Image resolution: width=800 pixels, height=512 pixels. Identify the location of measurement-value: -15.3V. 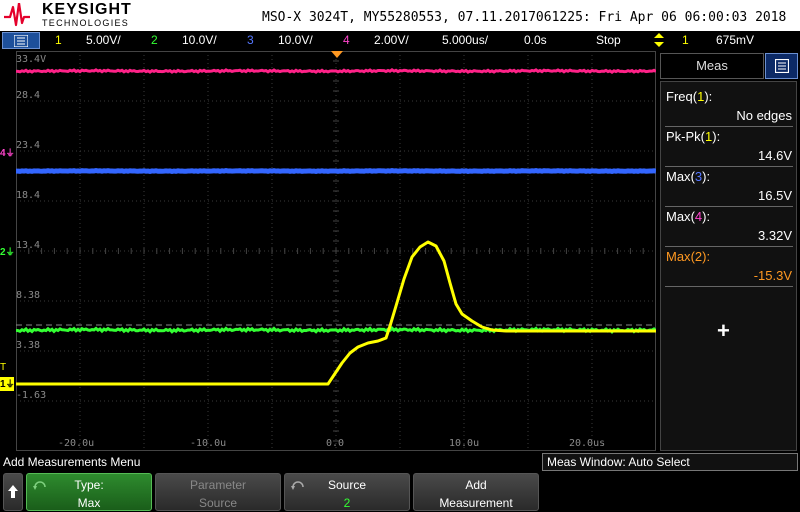
(772, 275).